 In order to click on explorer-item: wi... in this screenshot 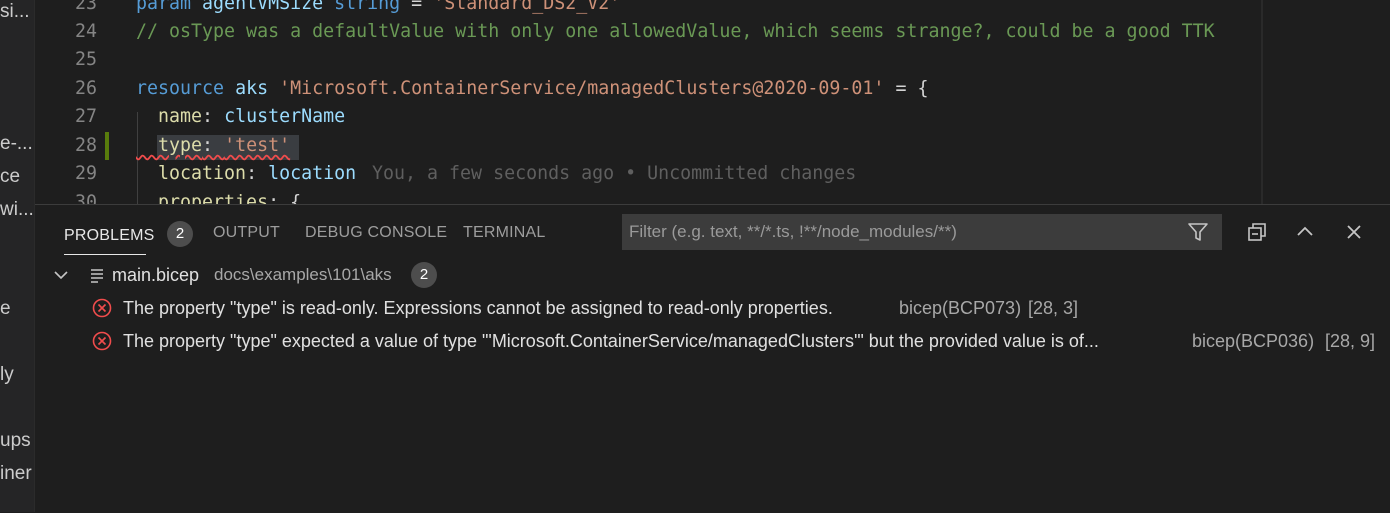, I will do `click(17, 210)`.